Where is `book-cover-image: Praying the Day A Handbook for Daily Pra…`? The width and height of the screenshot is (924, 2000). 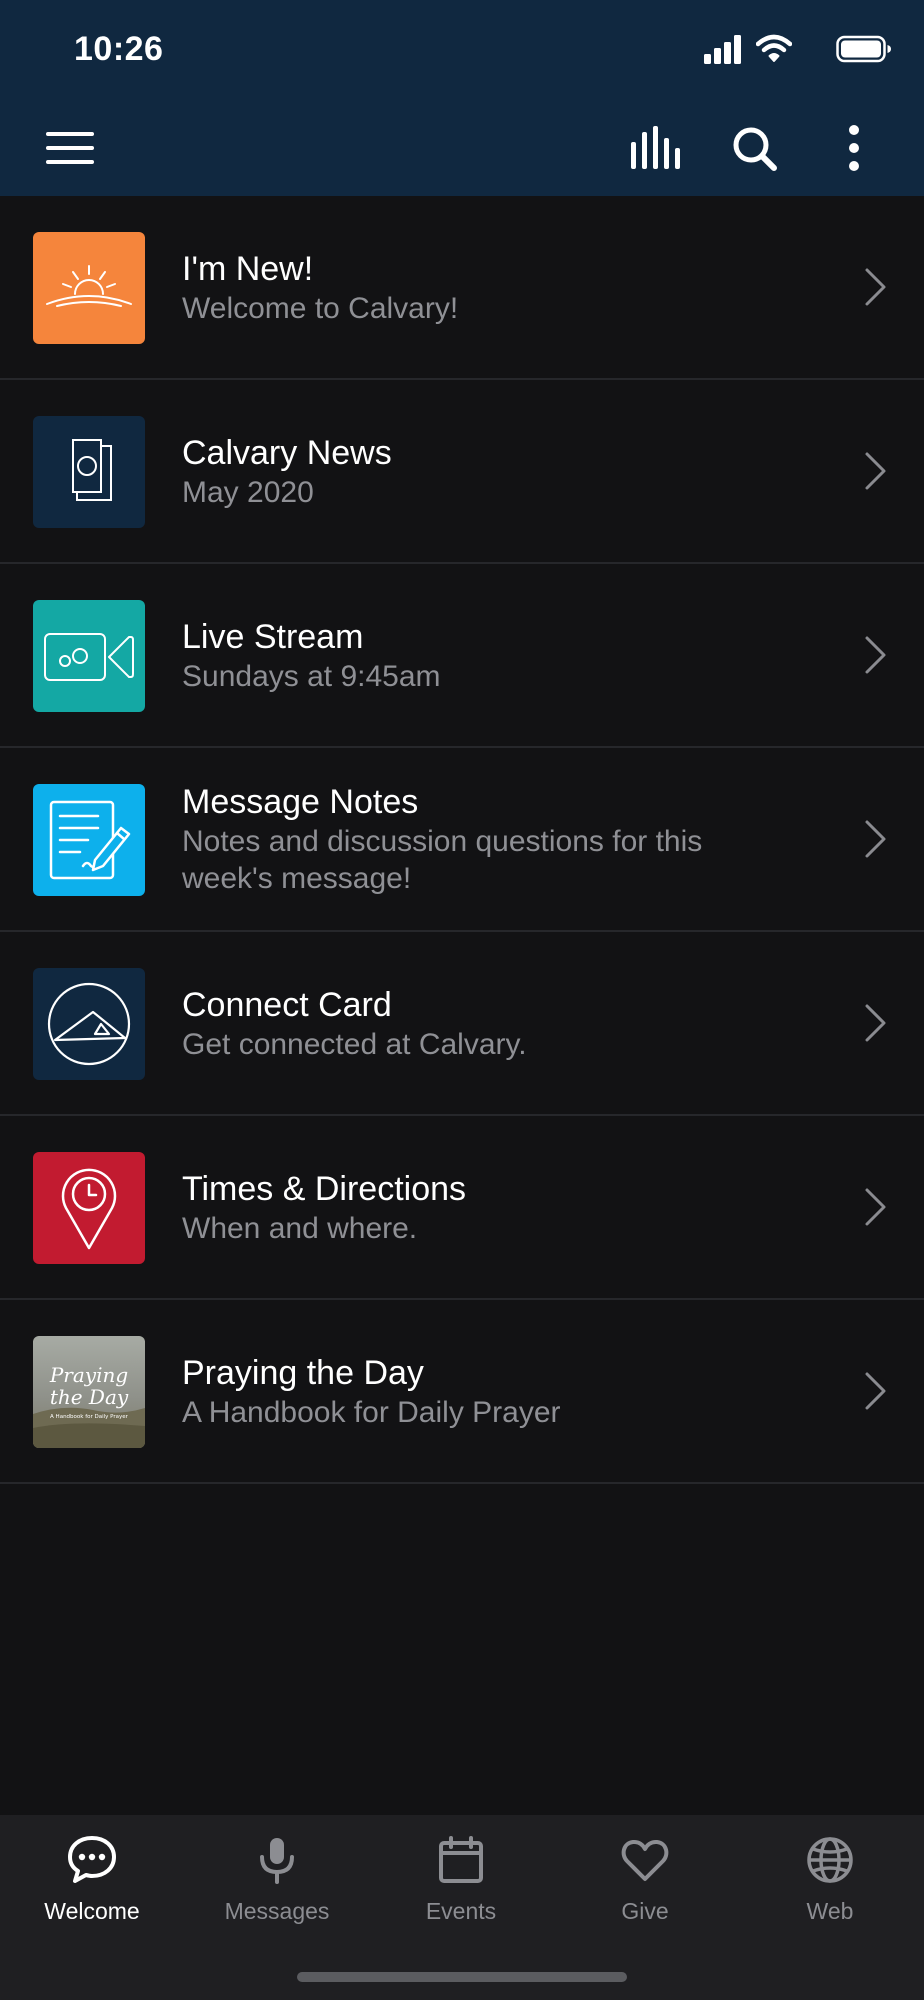 book-cover-image: Praying the Day A Handbook for Daily Pra… is located at coordinates (89, 1392).